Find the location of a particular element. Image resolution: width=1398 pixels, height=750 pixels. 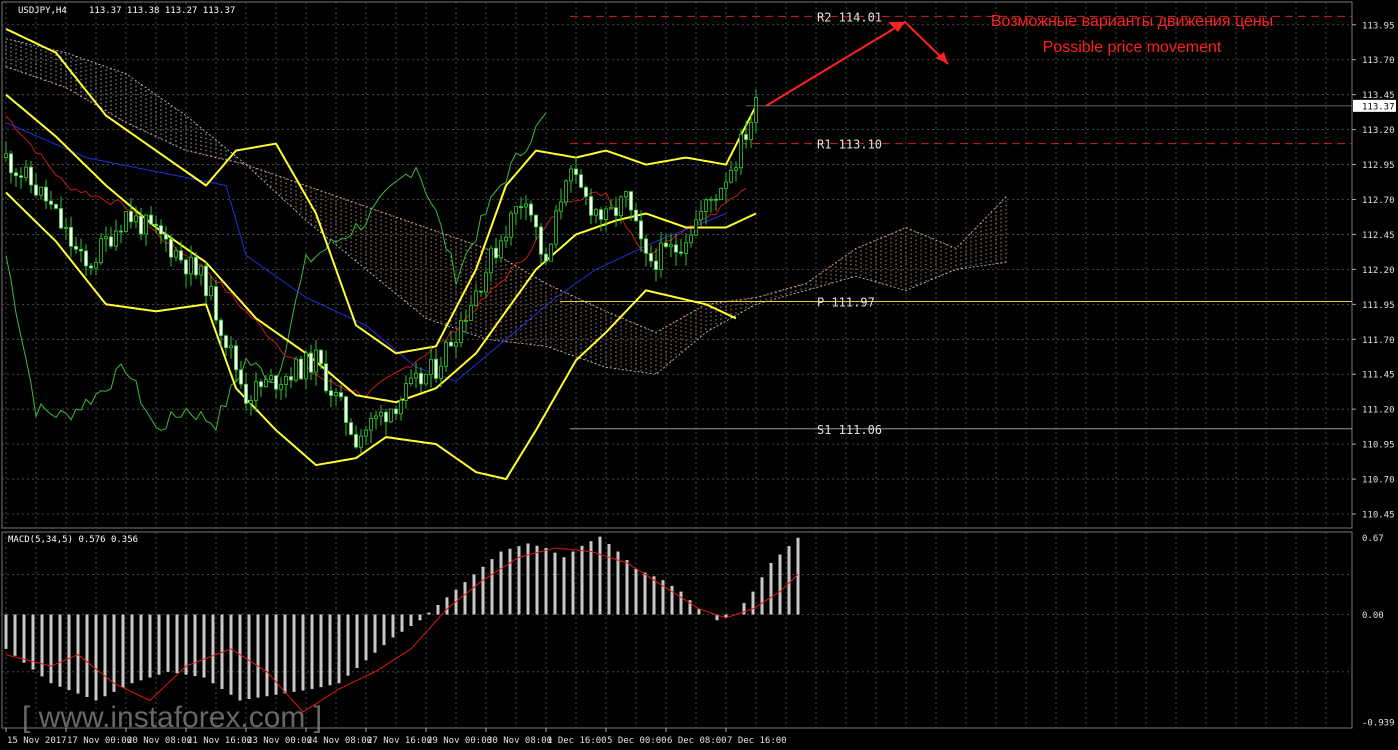

time-tick-label: 24 Nov 08:00 is located at coordinates (339, 741).